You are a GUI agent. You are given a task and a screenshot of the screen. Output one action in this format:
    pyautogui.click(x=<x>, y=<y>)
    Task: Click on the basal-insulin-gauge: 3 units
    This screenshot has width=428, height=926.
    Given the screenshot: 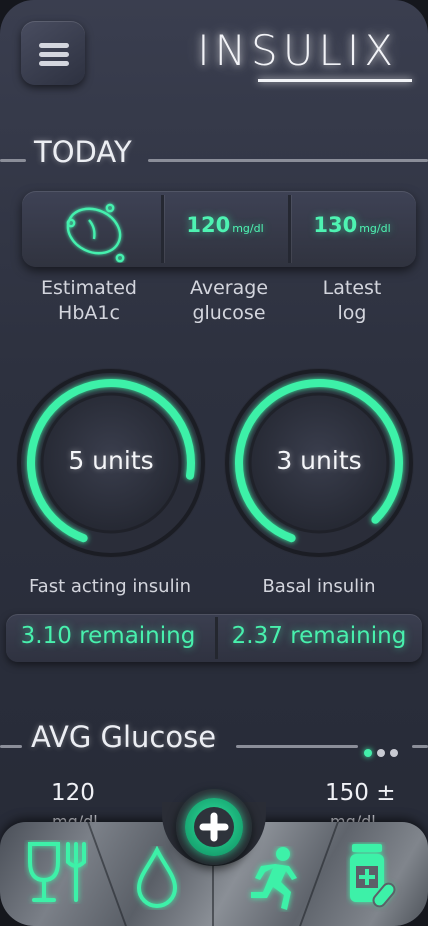 What is the action you would take?
    pyautogui.click(x=319, y=463)
    